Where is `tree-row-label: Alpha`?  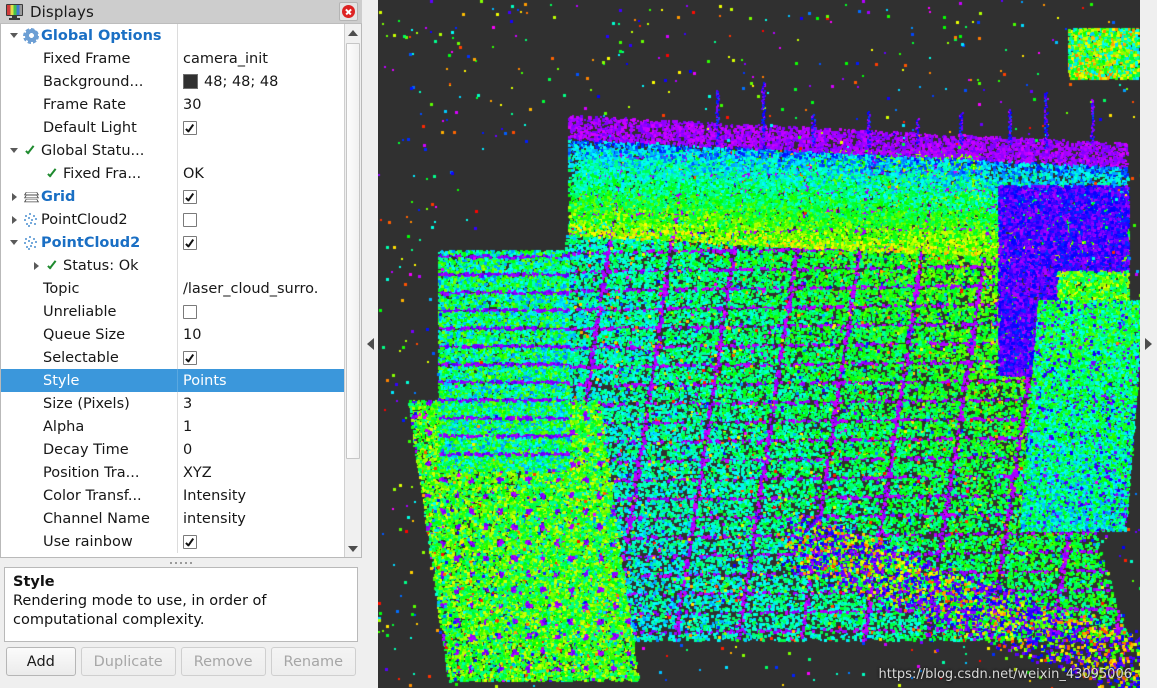 tree-row-label: Alpha is located at coordinates (64, 426).